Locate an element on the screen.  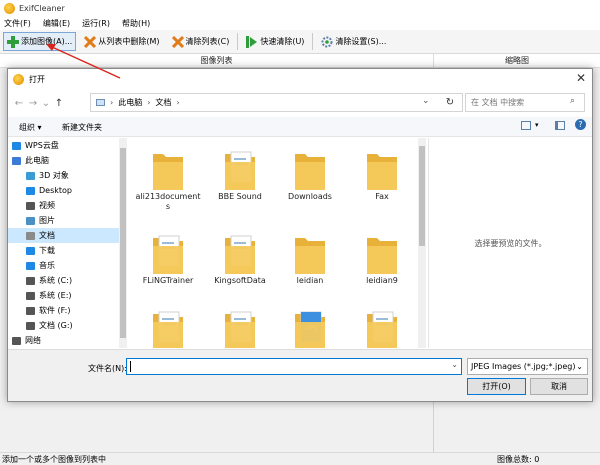
tree-item-label: Desktop is located at coordinates (55, 190).